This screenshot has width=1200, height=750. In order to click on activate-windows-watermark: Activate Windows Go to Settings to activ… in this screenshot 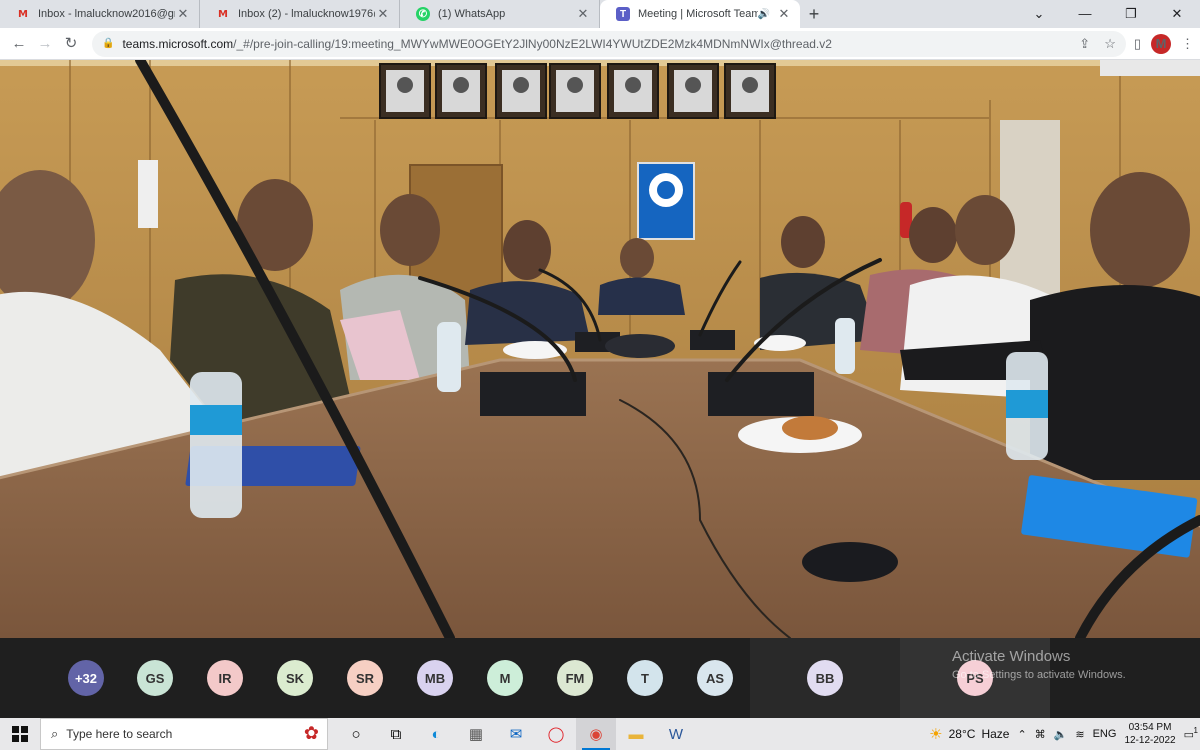, I will do `click(1039, 664)`.